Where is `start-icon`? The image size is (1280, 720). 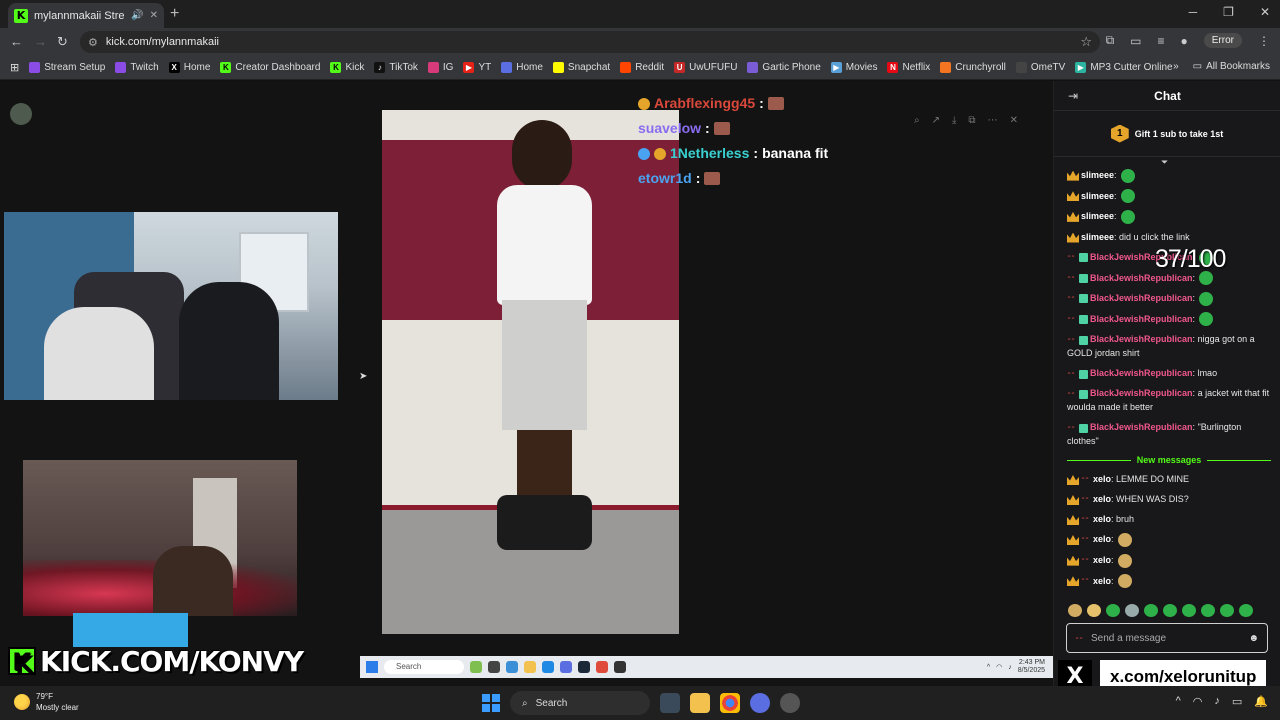 start-icon is located at coordinates (491, 703).